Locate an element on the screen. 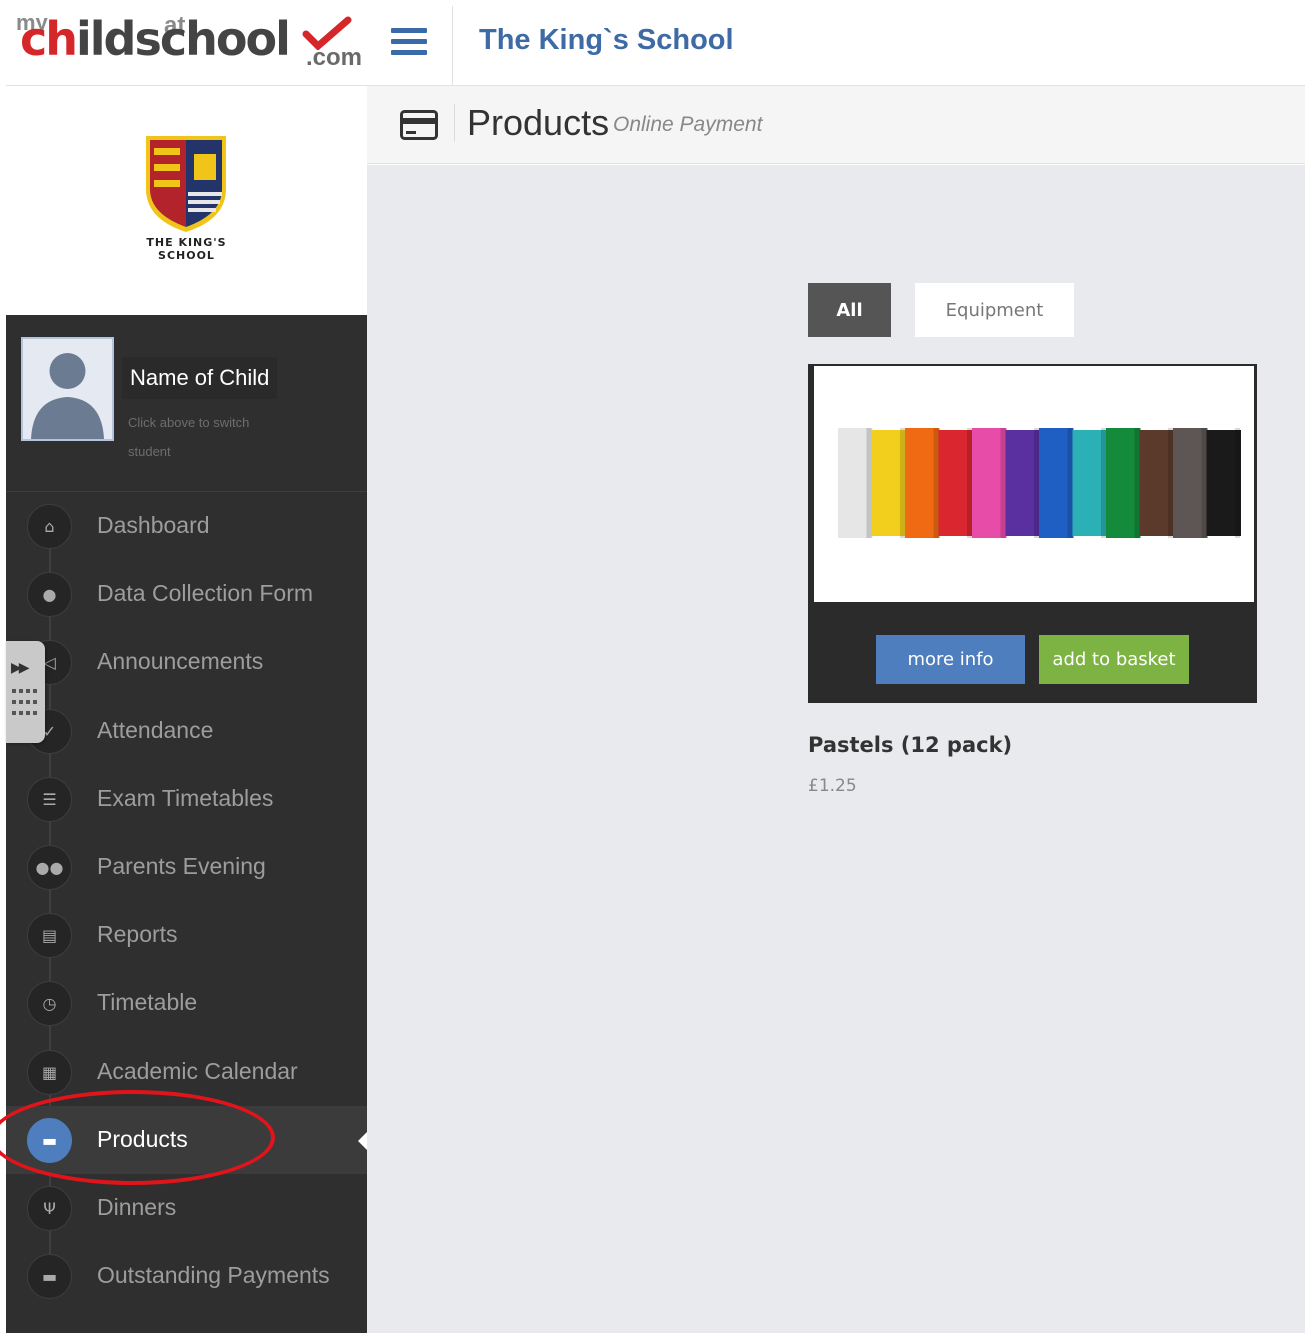 The image size is (1305, 1333). pastels-image is located at coordinates (1039, 483).